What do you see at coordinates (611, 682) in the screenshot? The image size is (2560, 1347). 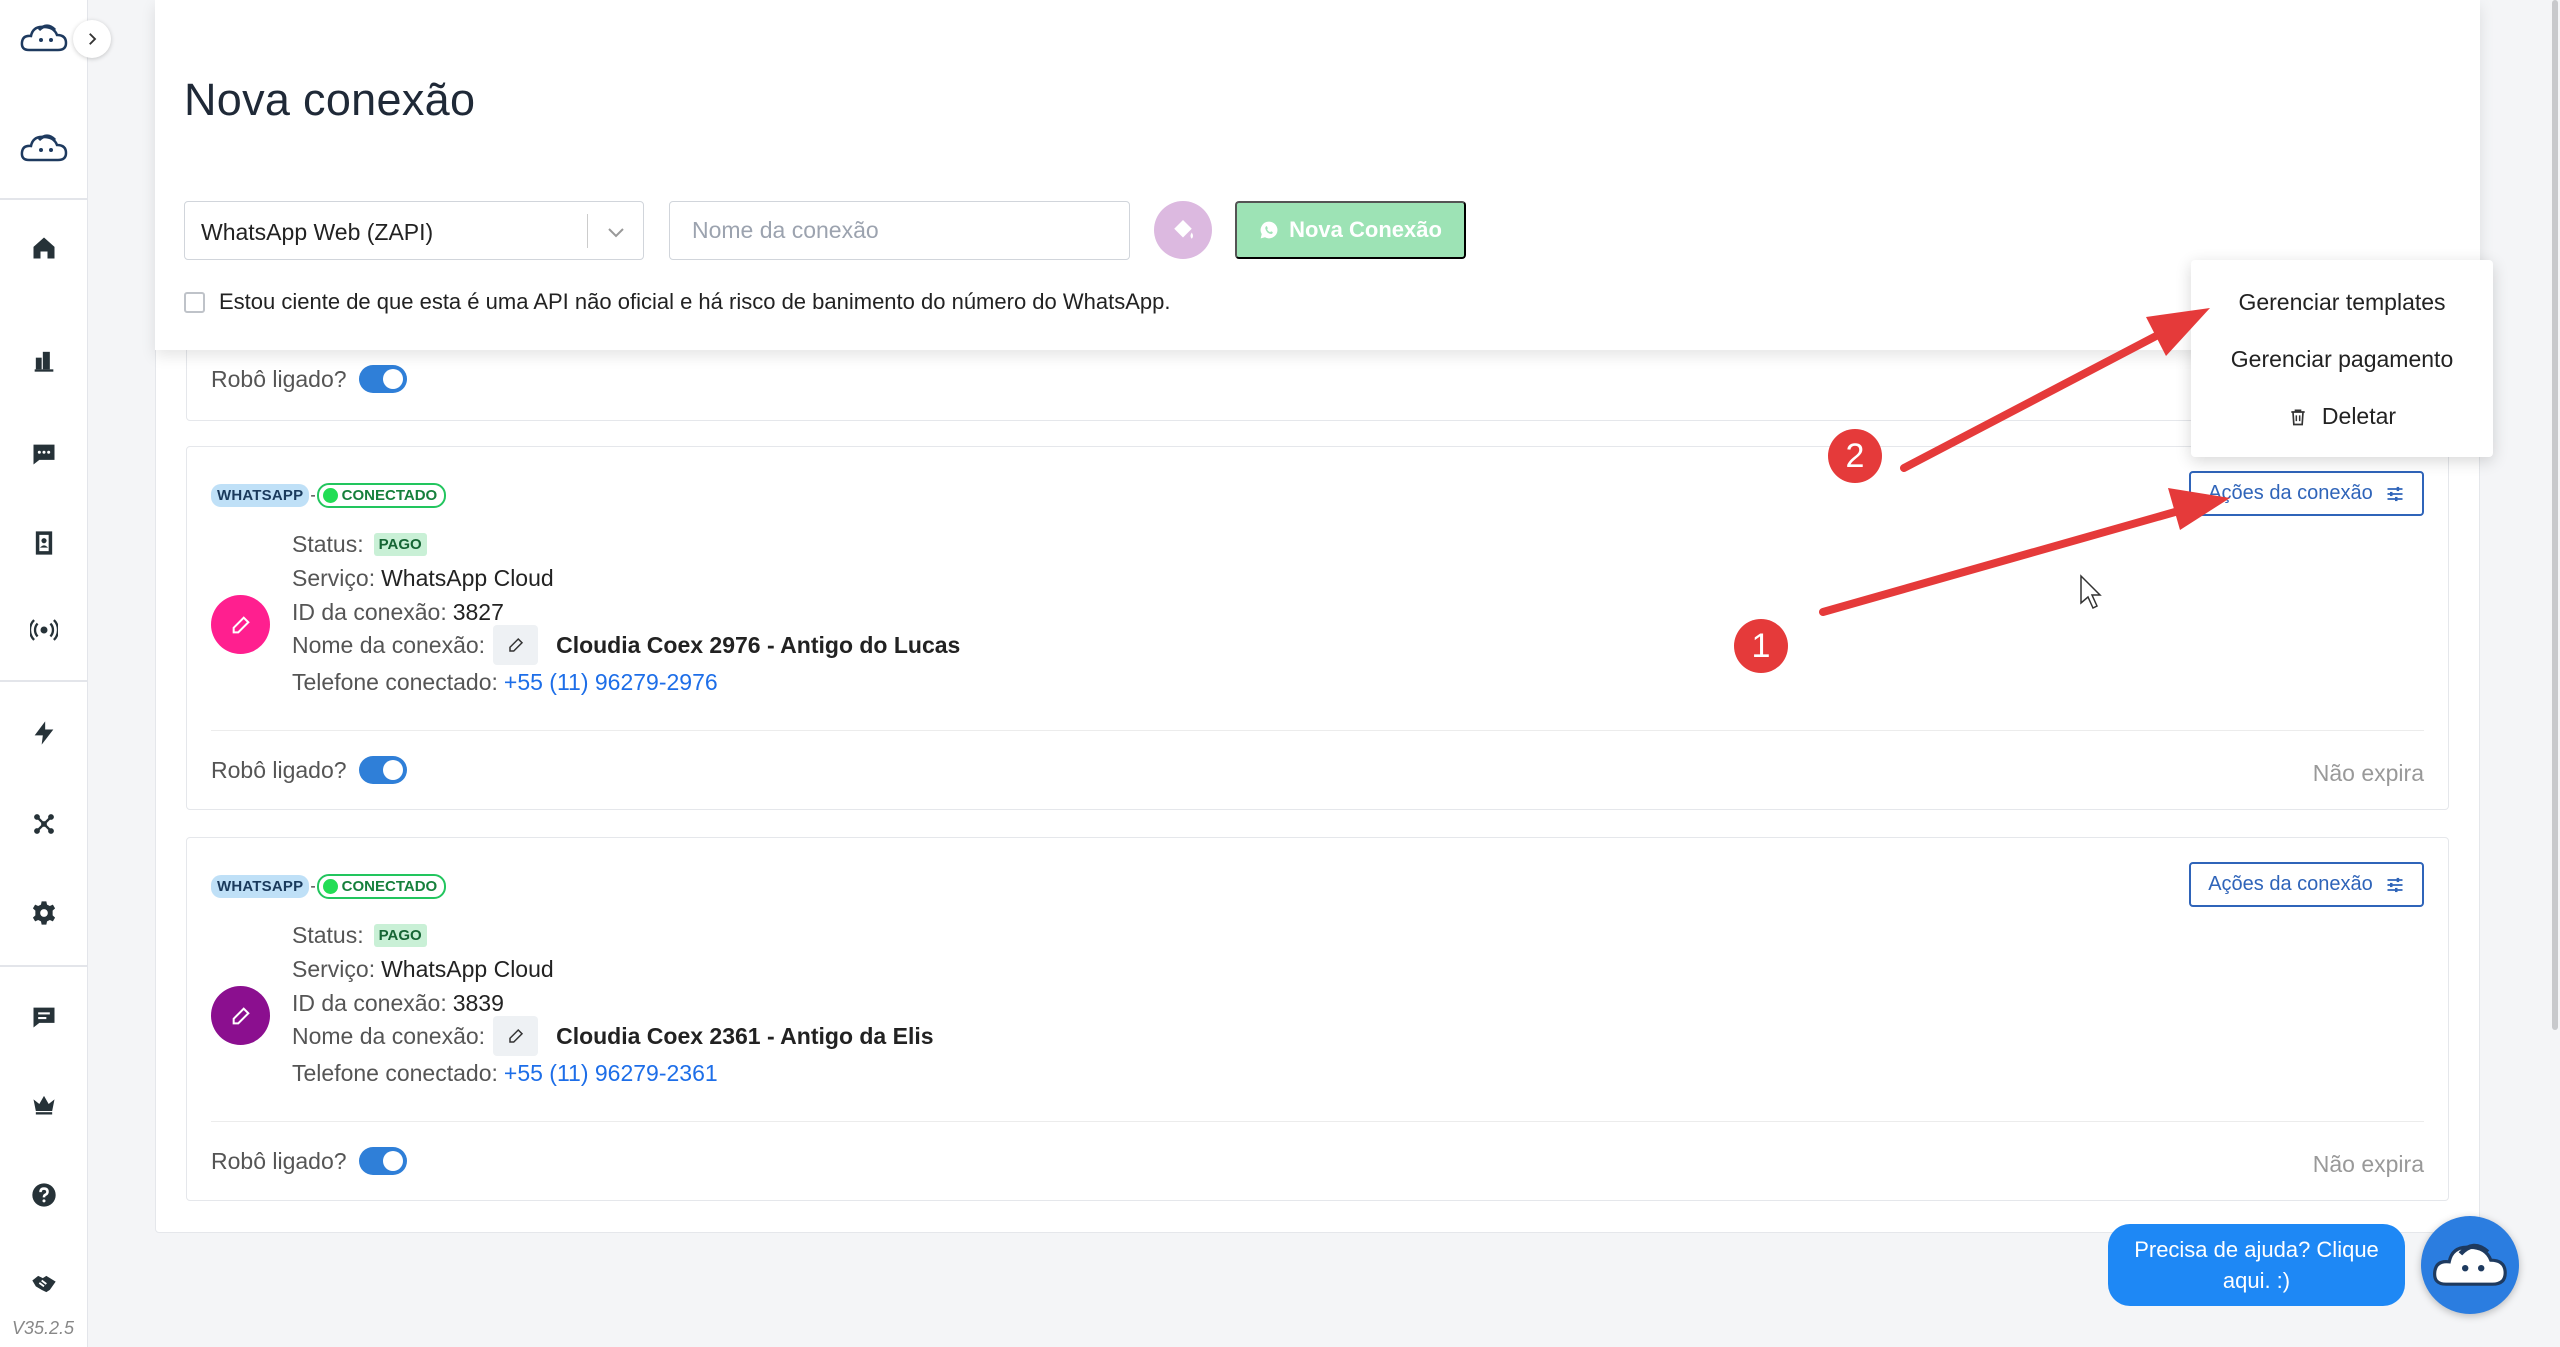 I see `phone-link: +55 (11) 96279-2976` at bounding box center [611, 682].